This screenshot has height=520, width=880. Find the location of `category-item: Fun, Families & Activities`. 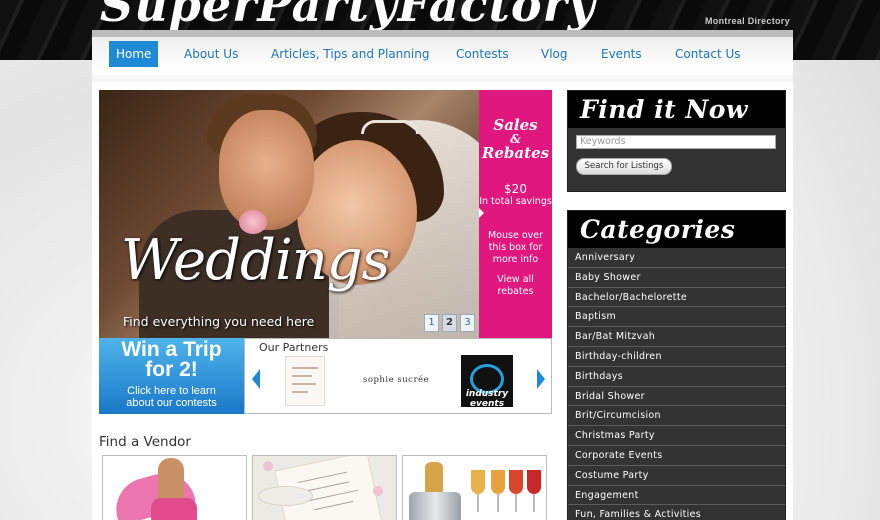

category-item: Fun, Families & Activities is located at coordinates (676, 512).